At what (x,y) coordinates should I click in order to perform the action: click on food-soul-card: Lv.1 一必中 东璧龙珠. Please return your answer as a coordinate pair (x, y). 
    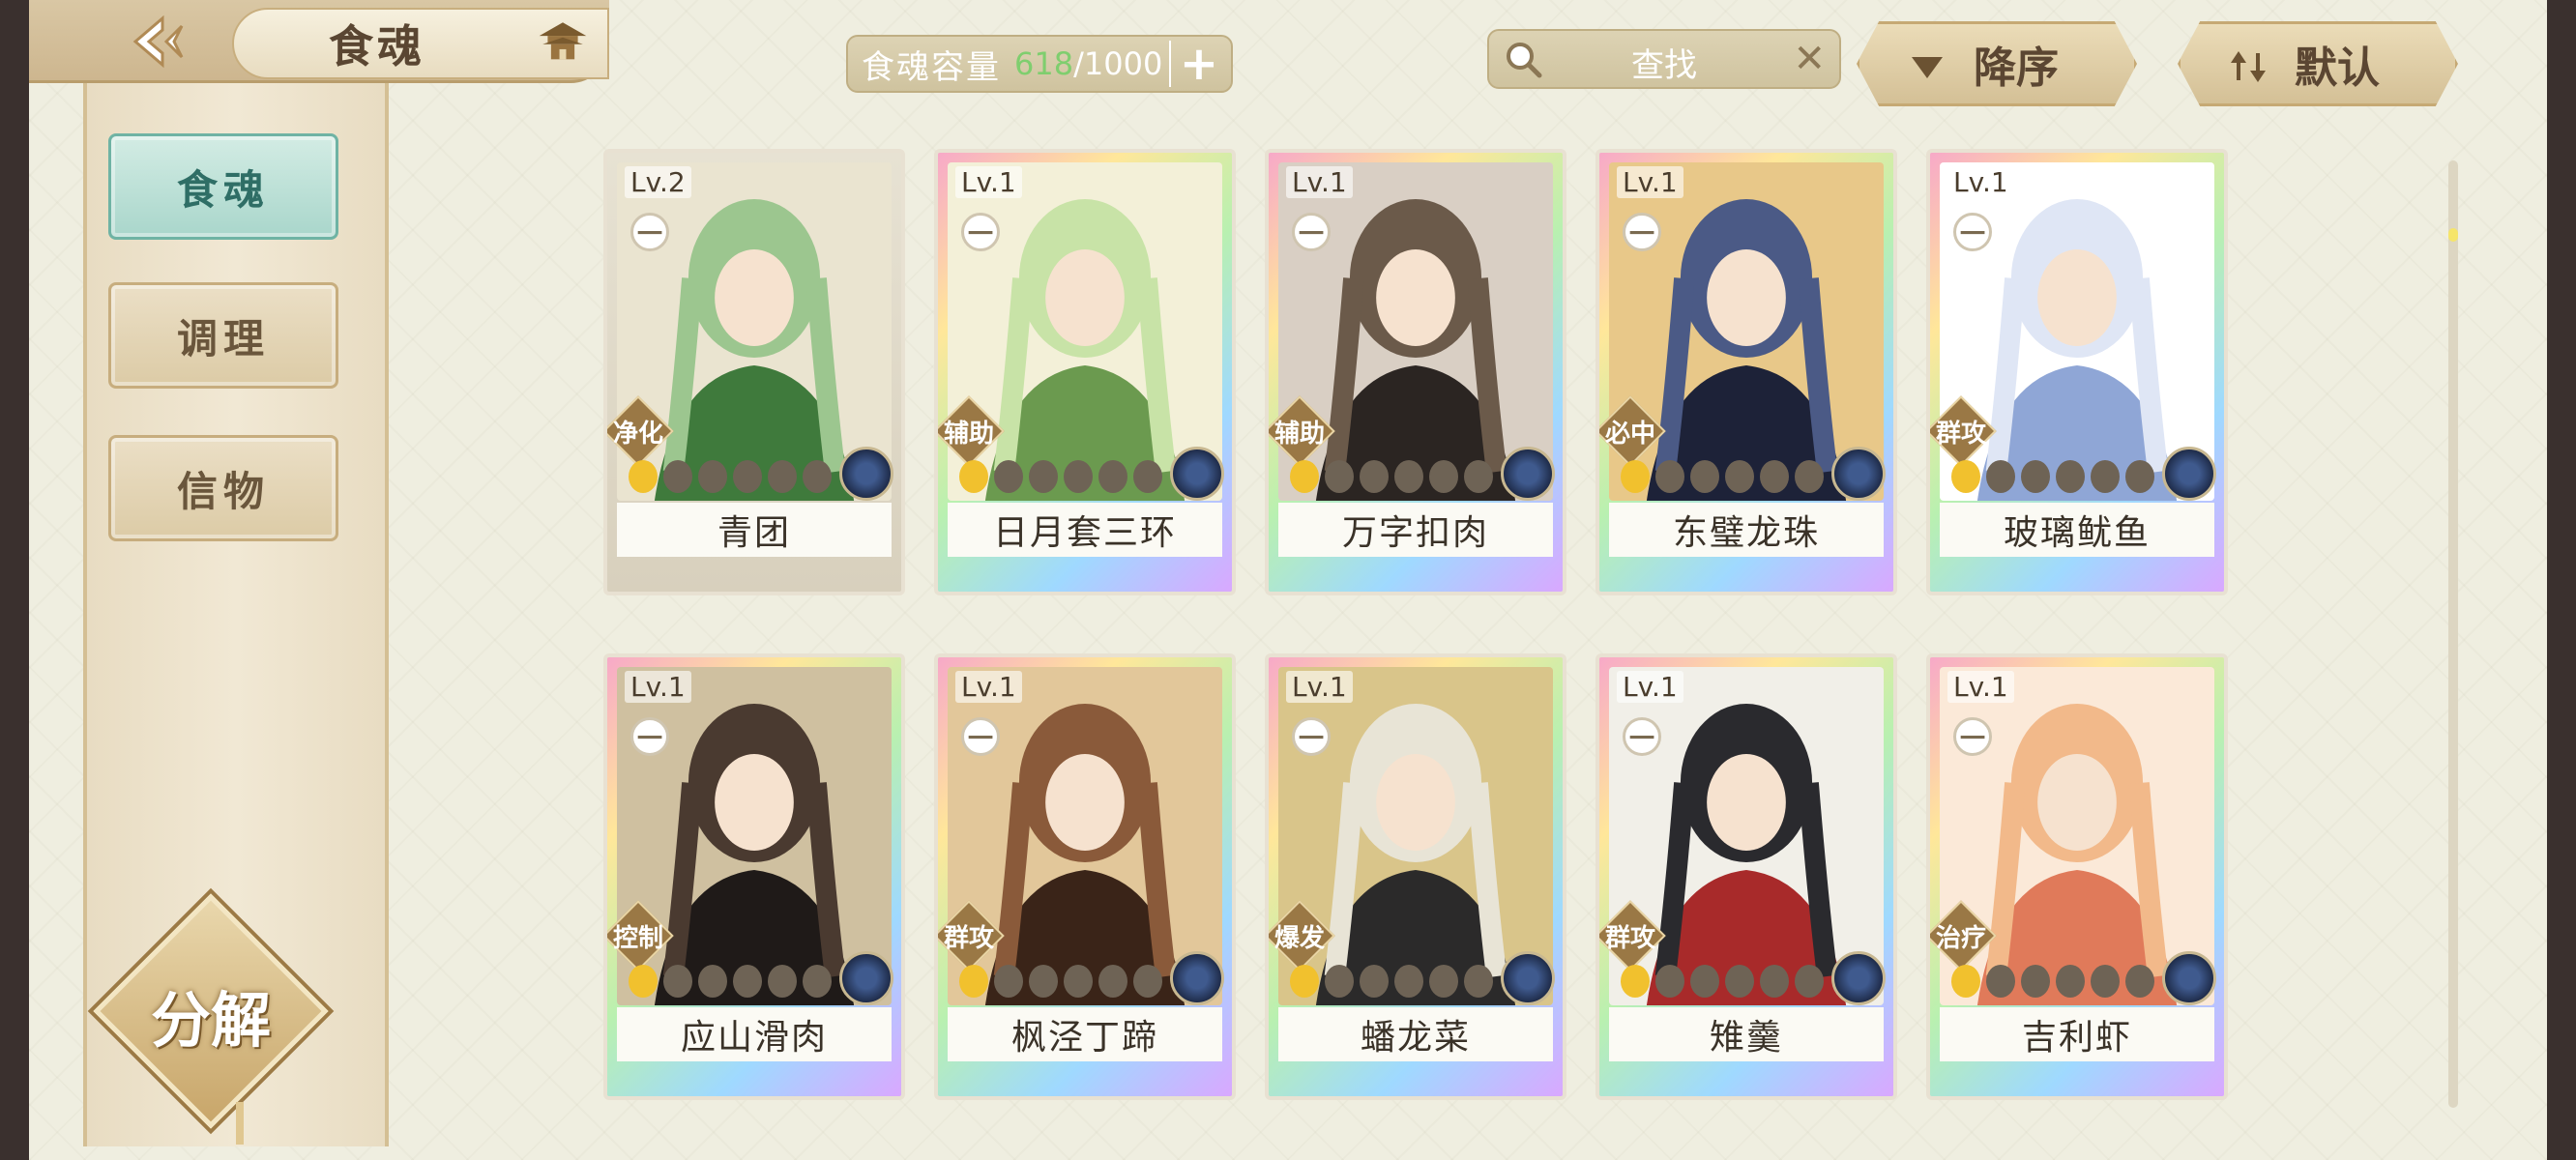
    Looking at the image, I should click on (1746, 372).